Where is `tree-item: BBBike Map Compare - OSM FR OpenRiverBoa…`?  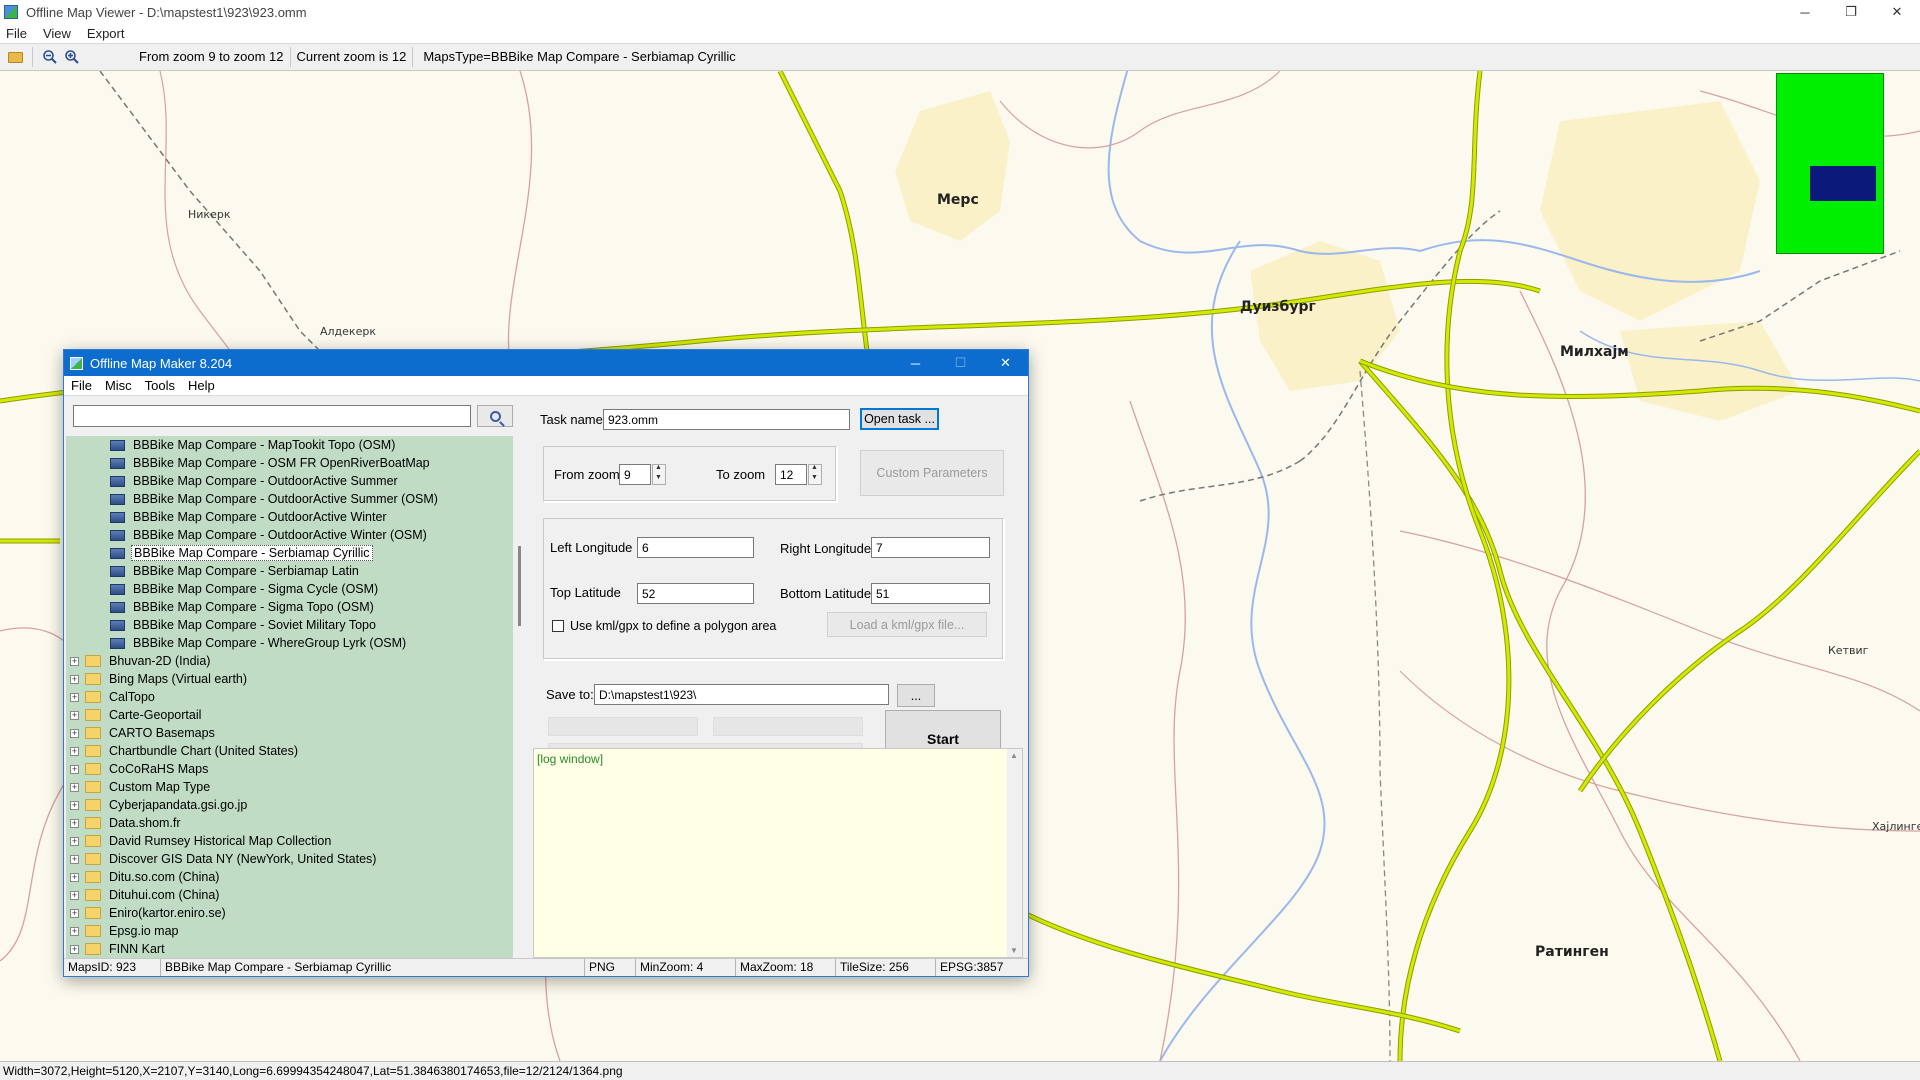 tree-item: BBBike Map Compare - OSM FR OpenRiverBoa… is located at coordinates (289, 463).